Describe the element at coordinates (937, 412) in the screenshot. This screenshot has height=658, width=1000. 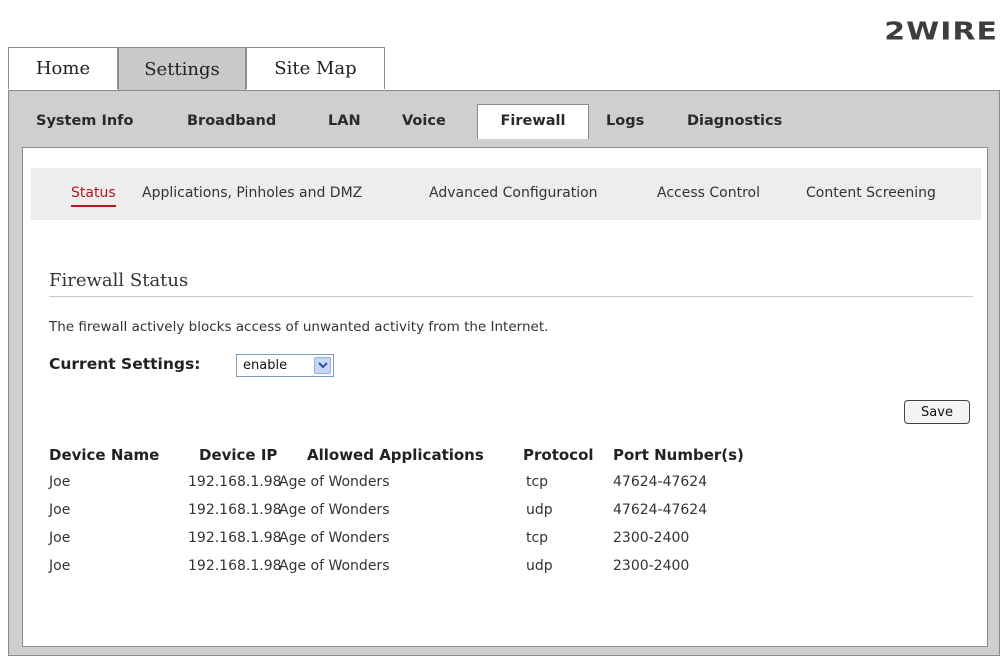
I see `save-button: Save` at that location.